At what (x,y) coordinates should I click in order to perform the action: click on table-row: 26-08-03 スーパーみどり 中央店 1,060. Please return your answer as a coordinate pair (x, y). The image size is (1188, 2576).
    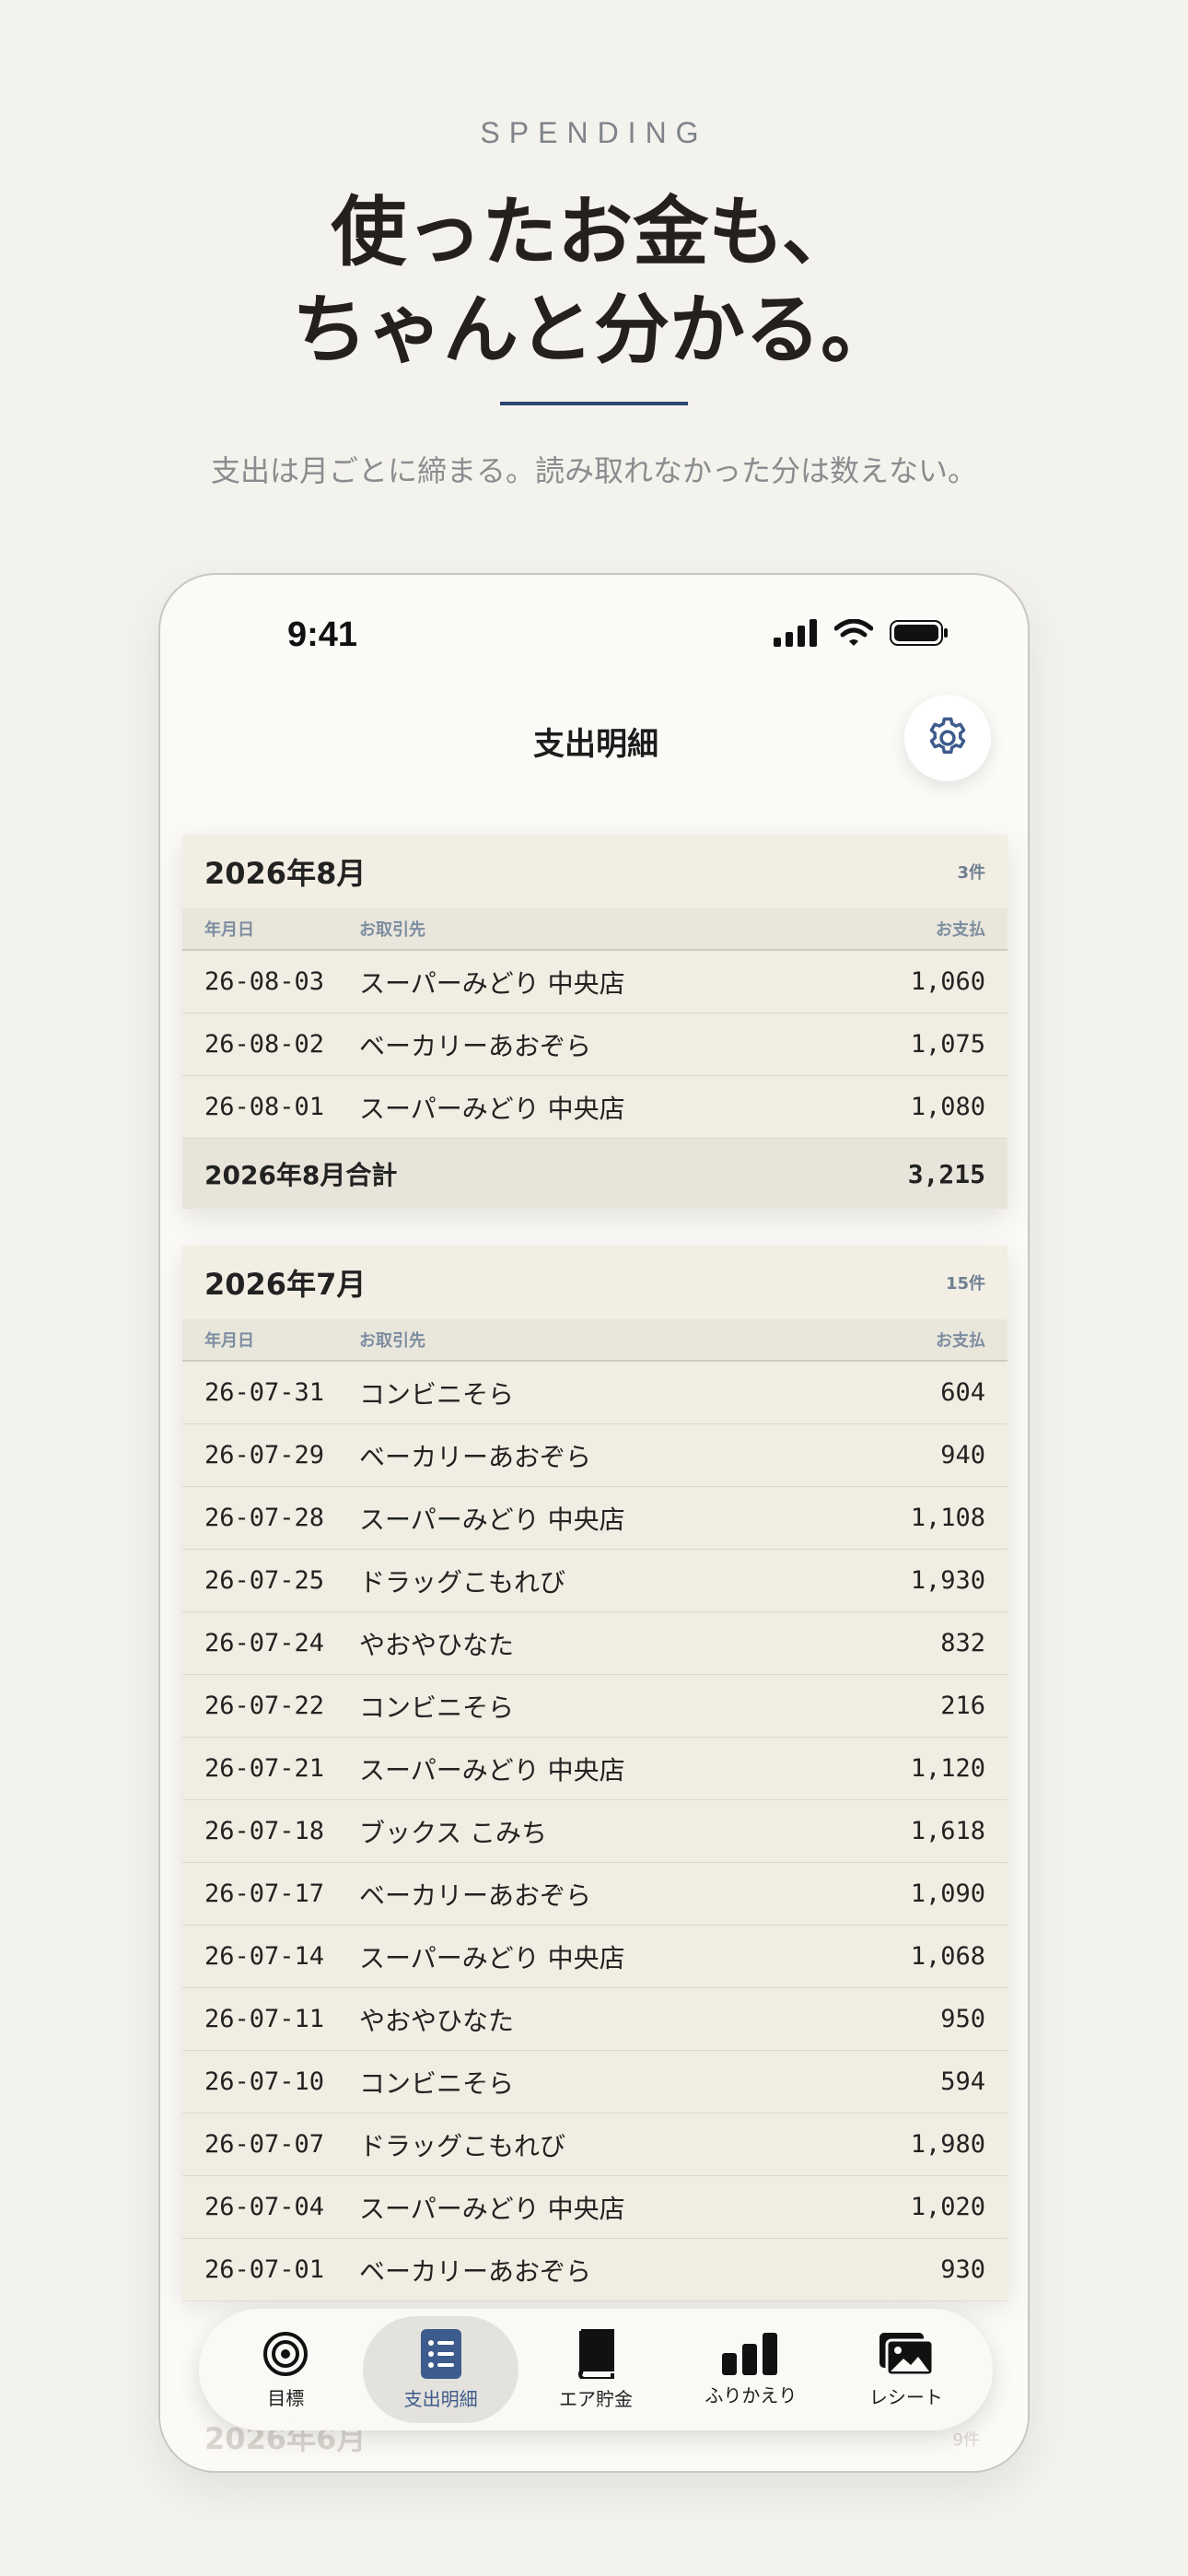
    Looking at the image, I should click on (594, 982).